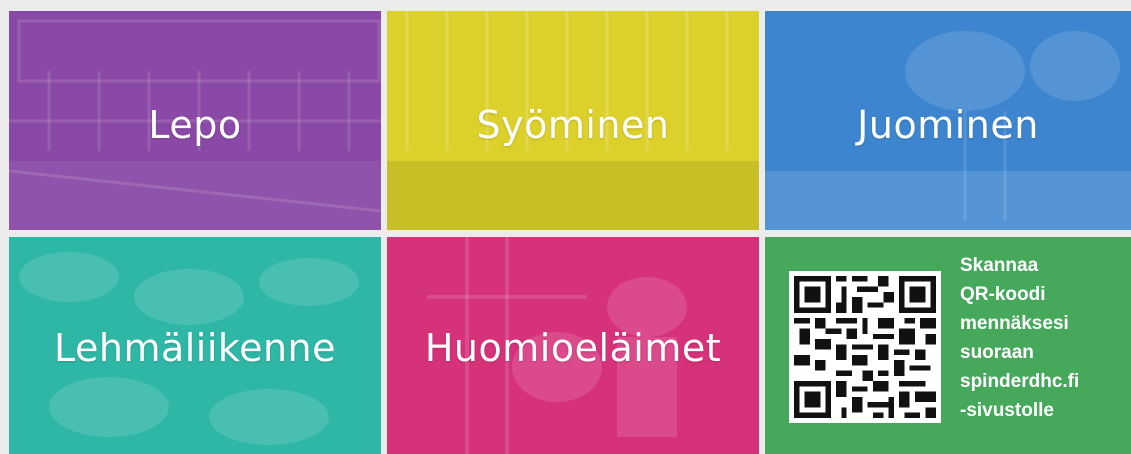 This screenshot has width=1131, height=454. Describe the element at coordinates (865, 347) in the screenshot. I see `qr-code-image` at that location.